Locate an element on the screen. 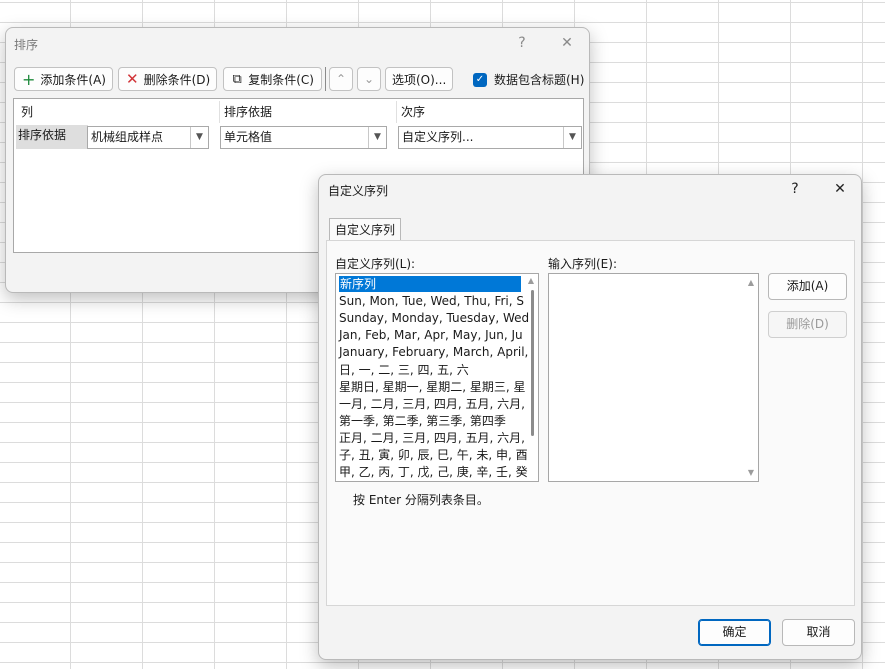 This screenshot has height=669, width=885. chevron-down-icon: ⌄ is located at coordinates (369, 79).